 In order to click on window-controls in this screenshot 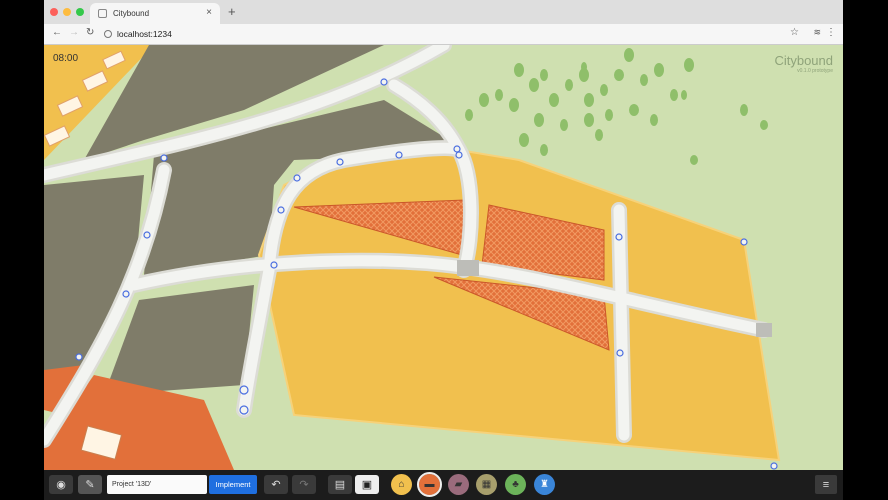, I will do `click(67, 12)`.